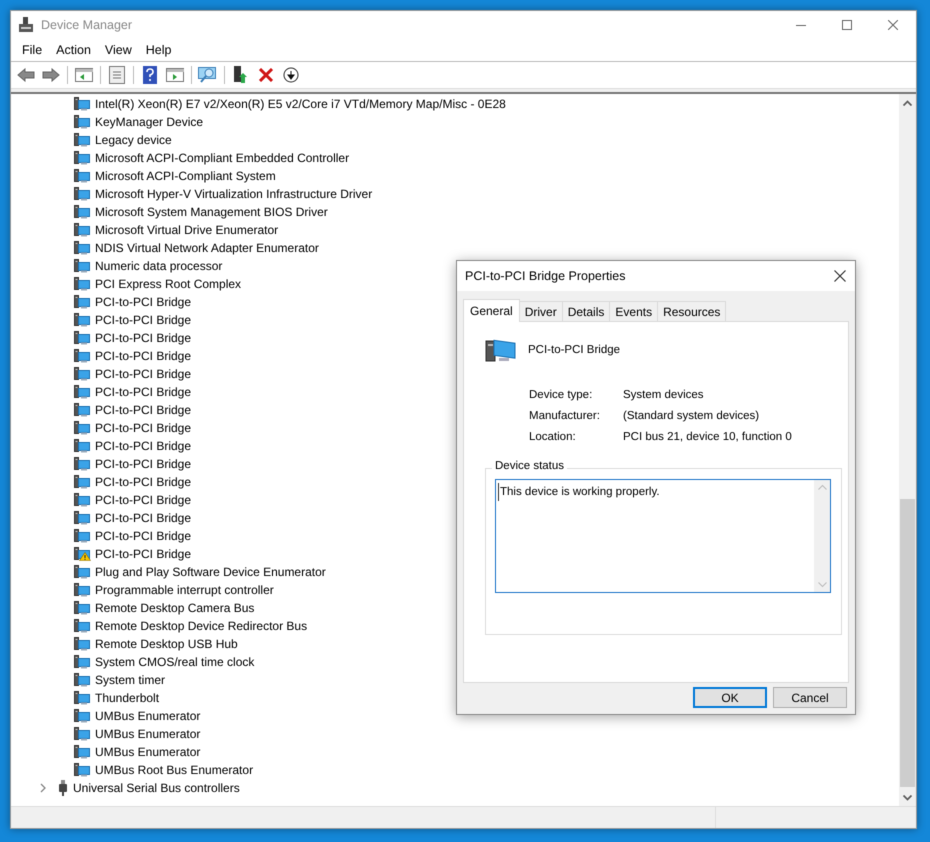 The image size is (930, 842). What do you see at coordinates (530, 466) in the screenshot?
I see `group-title: Device status` at bounding box center [530, 466].